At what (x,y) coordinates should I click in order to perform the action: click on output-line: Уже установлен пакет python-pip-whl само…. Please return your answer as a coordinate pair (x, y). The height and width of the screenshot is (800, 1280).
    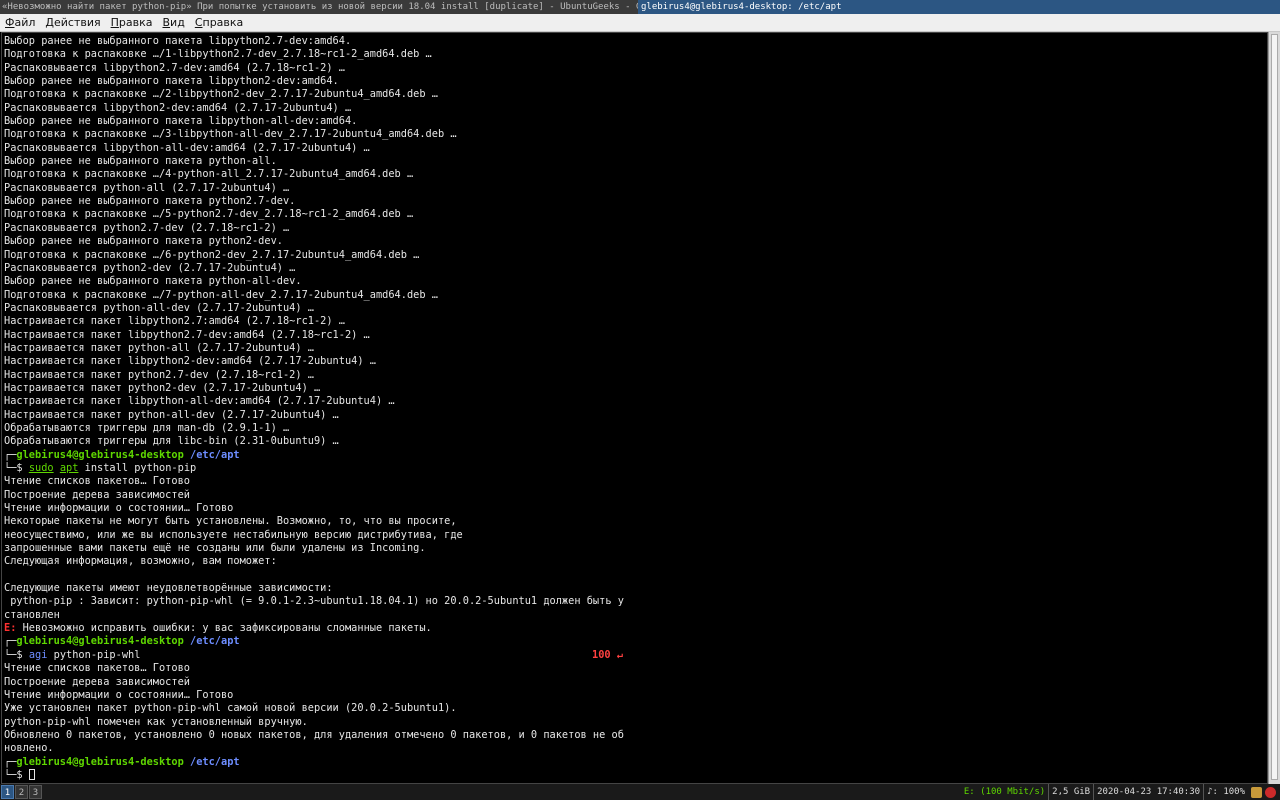
    Looking at the image, I should click on (230, 708).